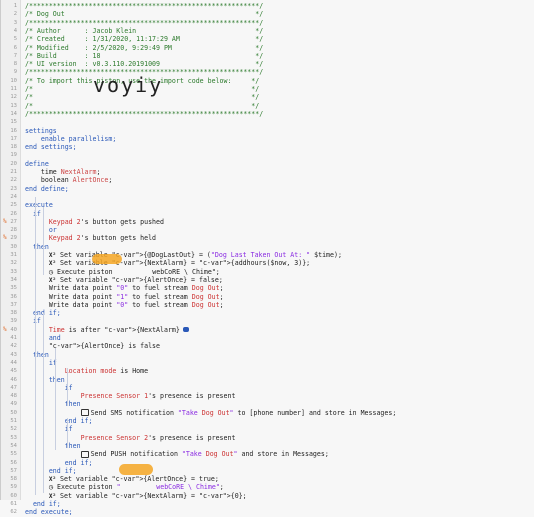 The image size is (534, 517). Describe the element at coordinates (267, 504) in the screenshot. I see `code-line: 61 end if;` at that location.